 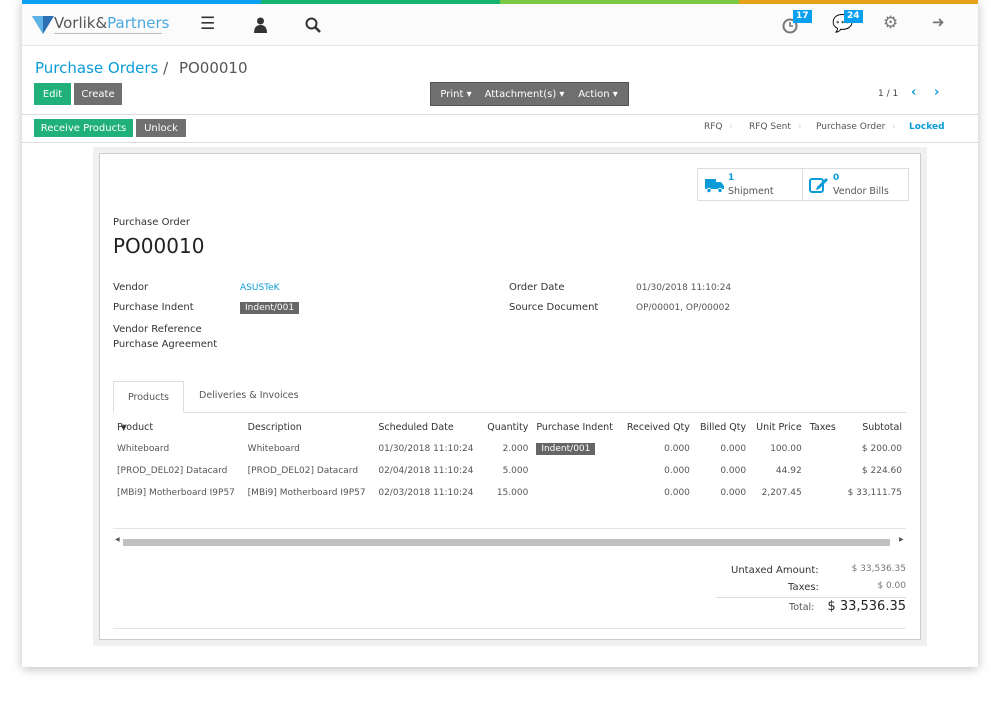 What do you see at coordinates (124, 428) in the screenshot?
I see `sort-caret-icon: ▼` at bounding box center [124, 428].